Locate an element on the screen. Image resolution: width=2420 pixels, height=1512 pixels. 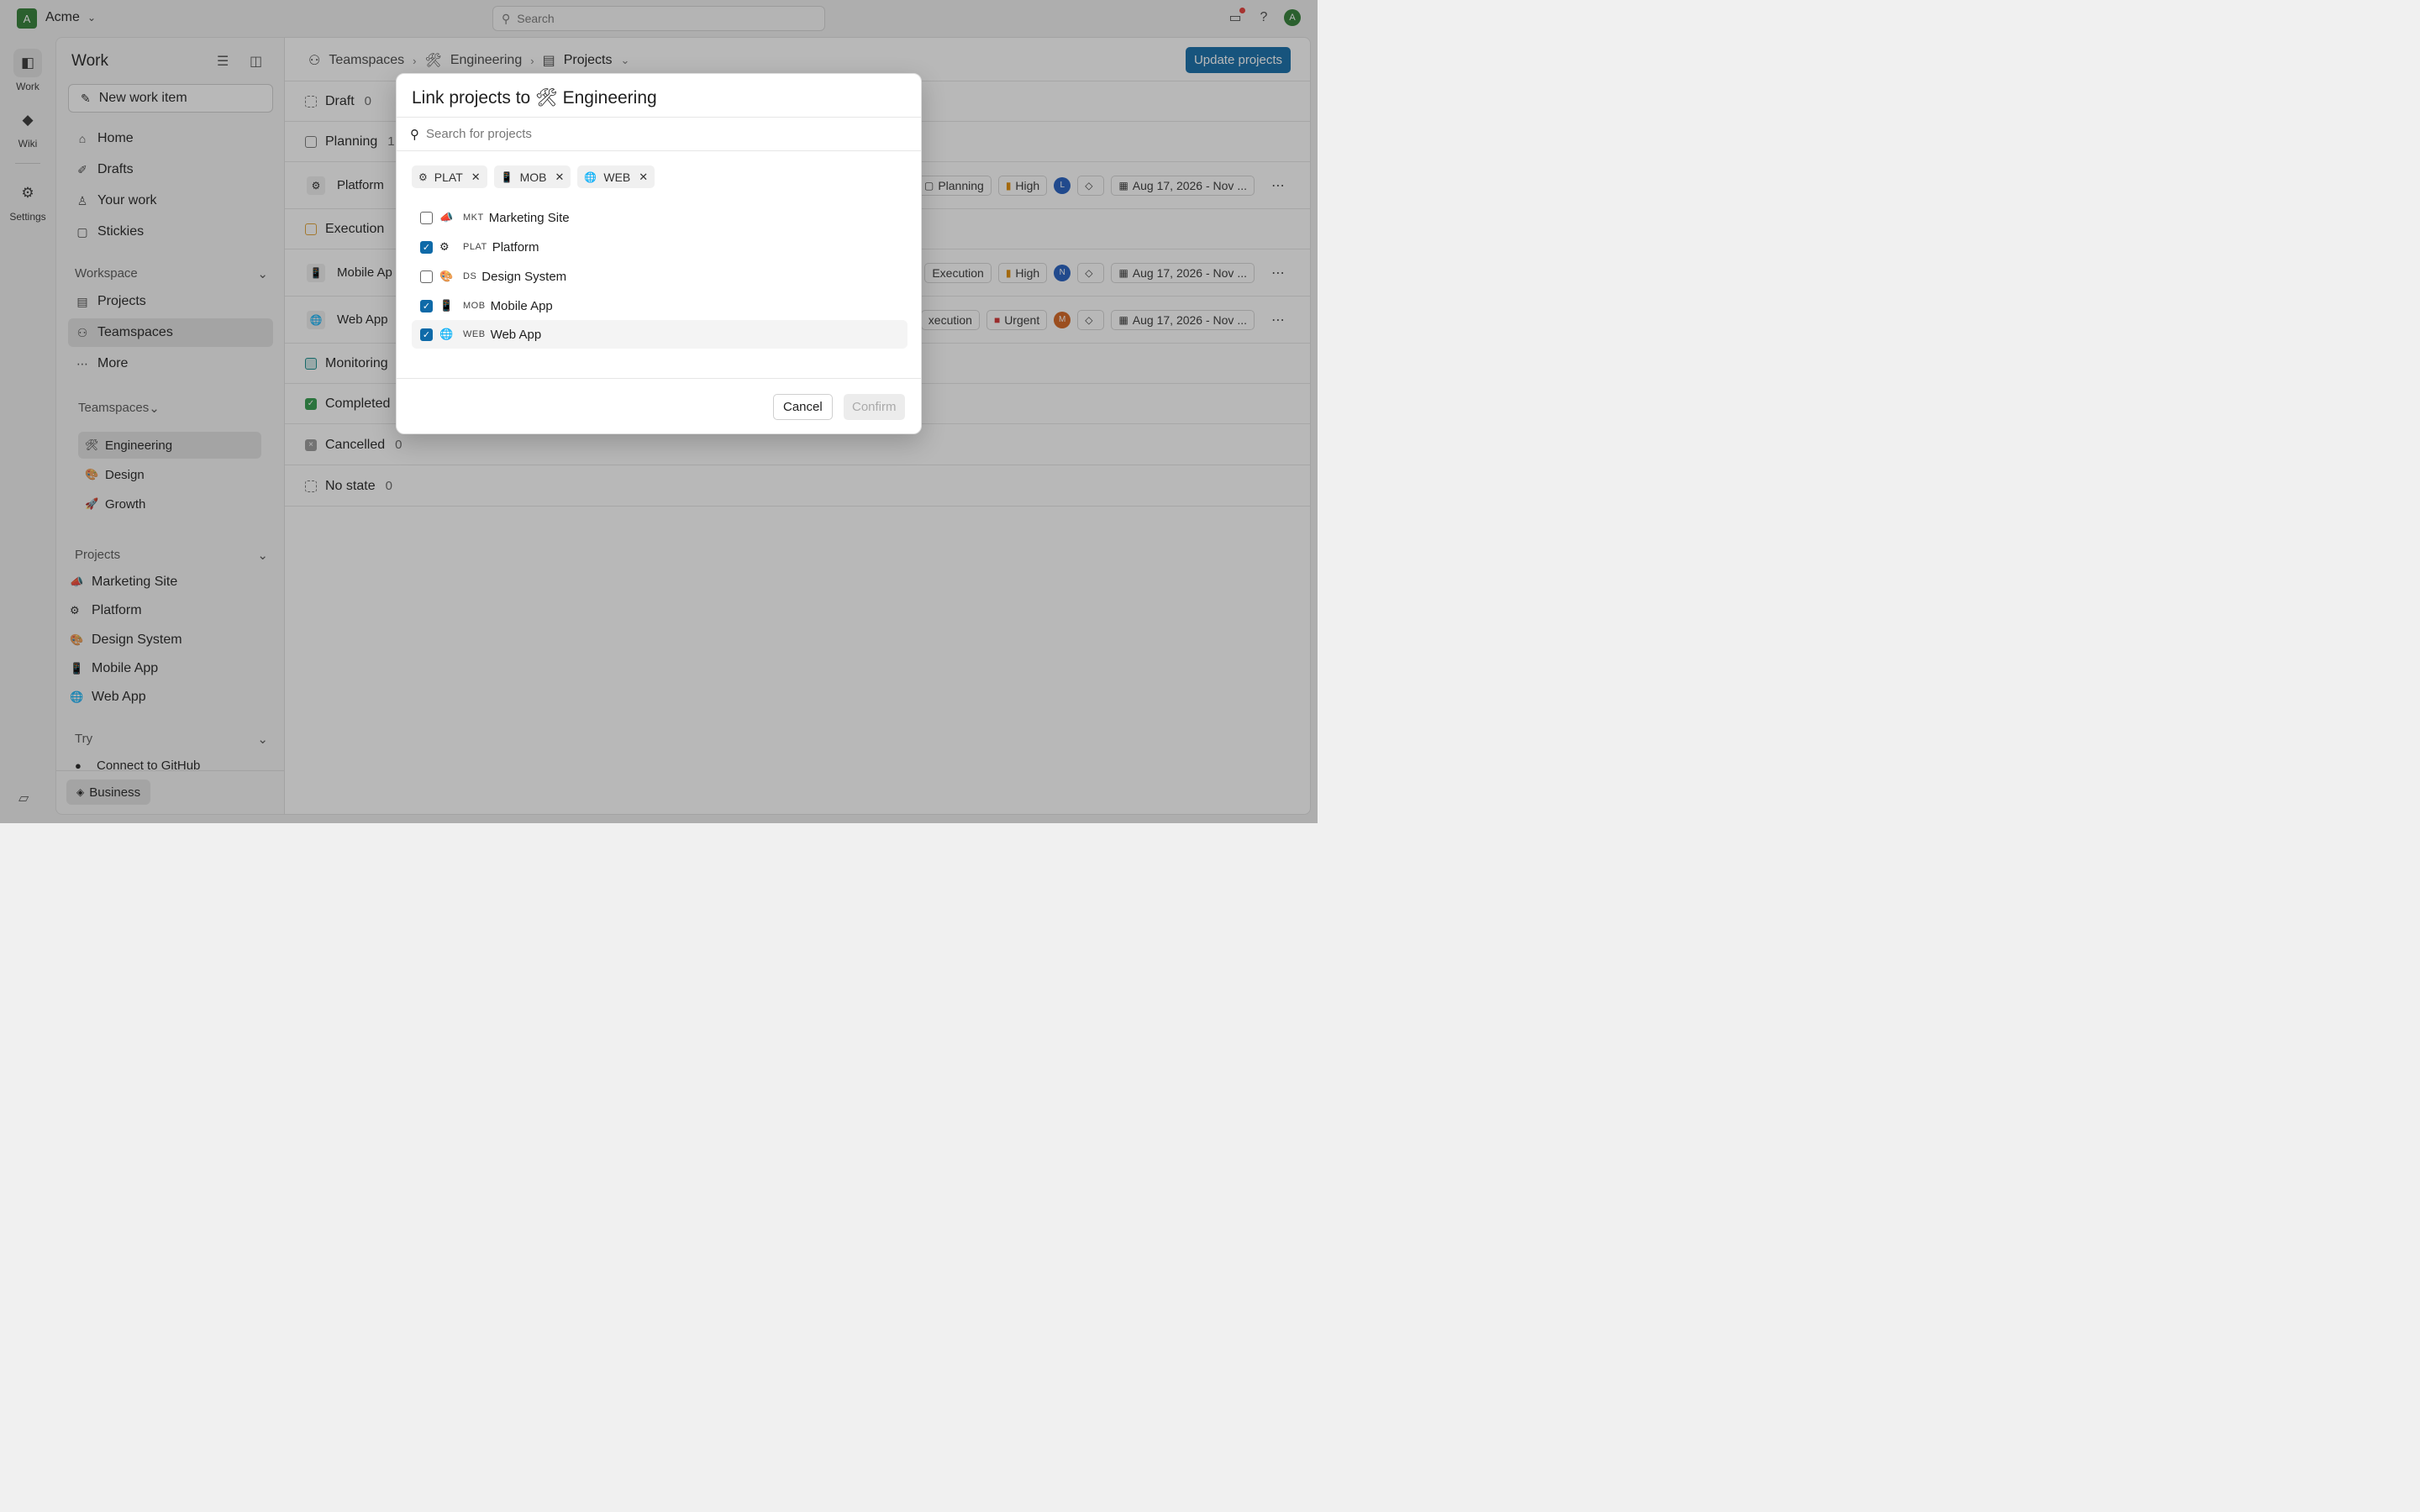
project-option-mob: ✓ 📱 MOB Mobile App is located at coordinates (660, 305).